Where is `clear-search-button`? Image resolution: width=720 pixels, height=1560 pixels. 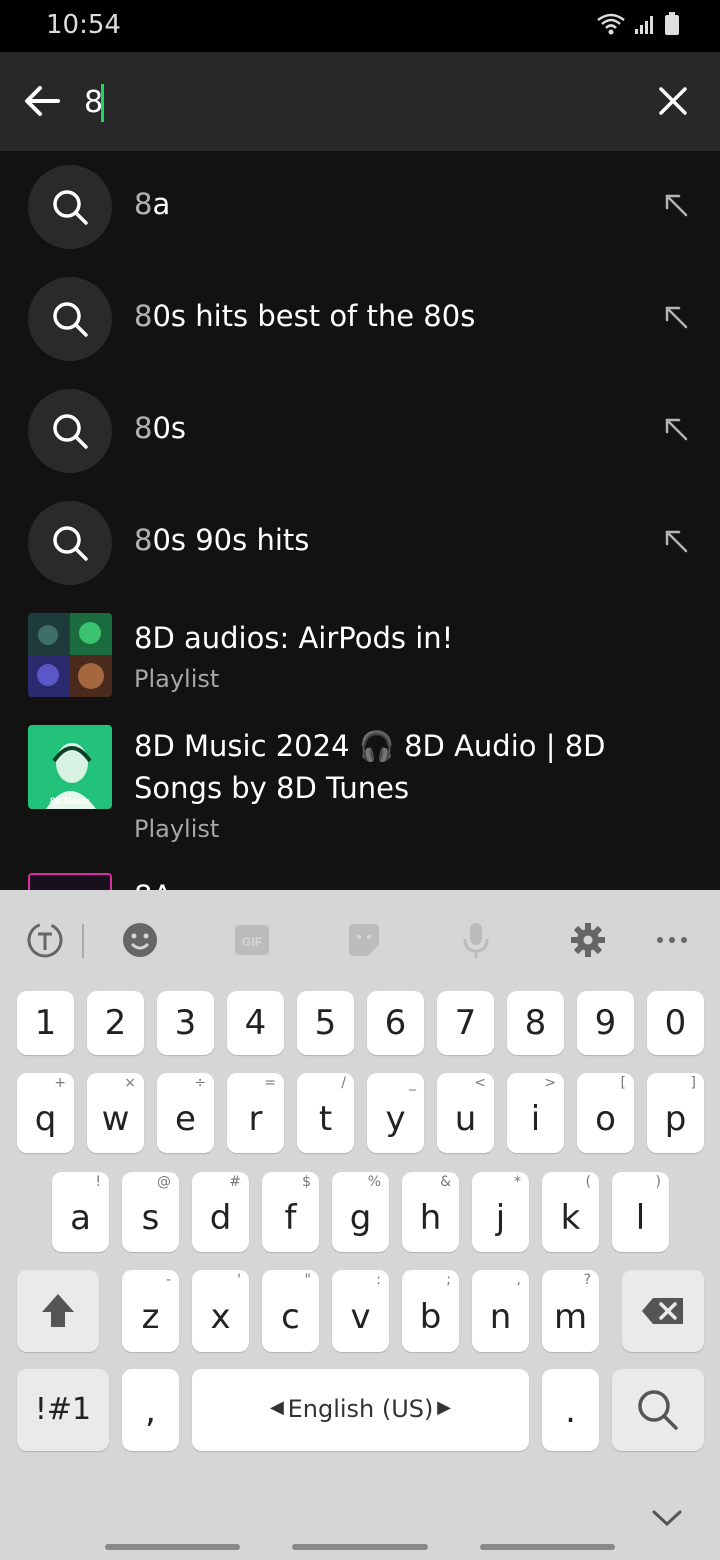
clear-search-button is located at coordinates (673, 101).